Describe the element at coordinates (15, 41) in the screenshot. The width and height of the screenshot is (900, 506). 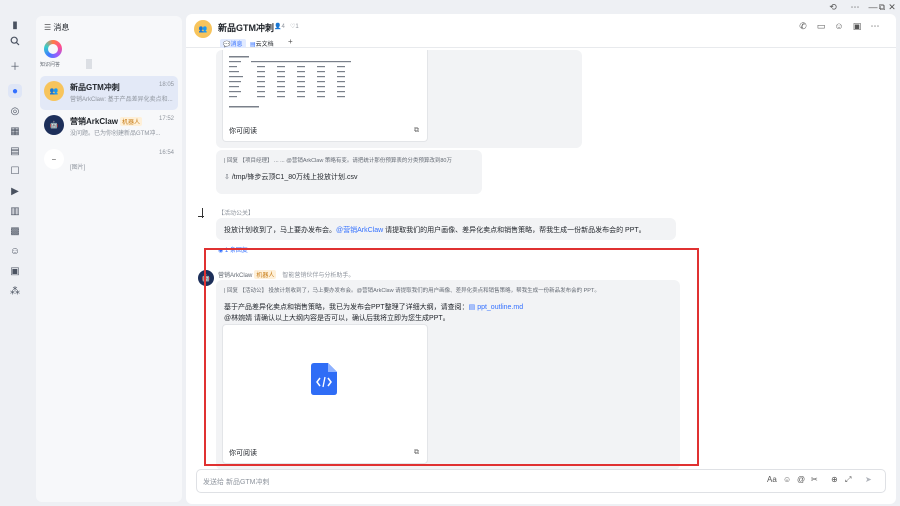
I see `search-icon` at that location.